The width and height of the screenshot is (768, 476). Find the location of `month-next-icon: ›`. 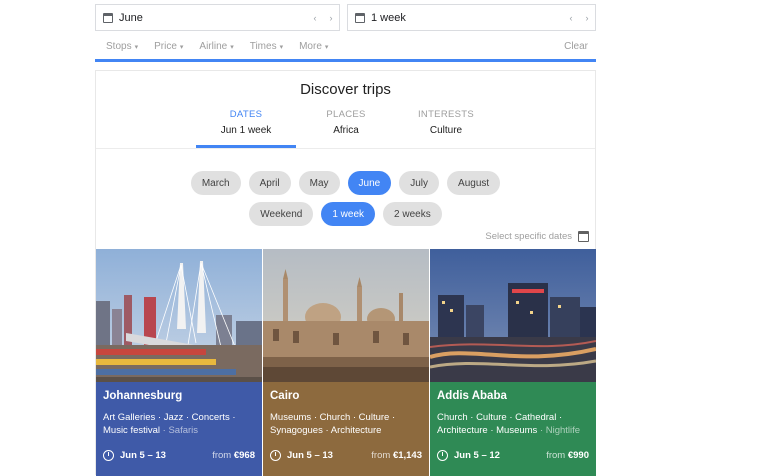

month-next-icon: › is located at coordinates (331, 18).